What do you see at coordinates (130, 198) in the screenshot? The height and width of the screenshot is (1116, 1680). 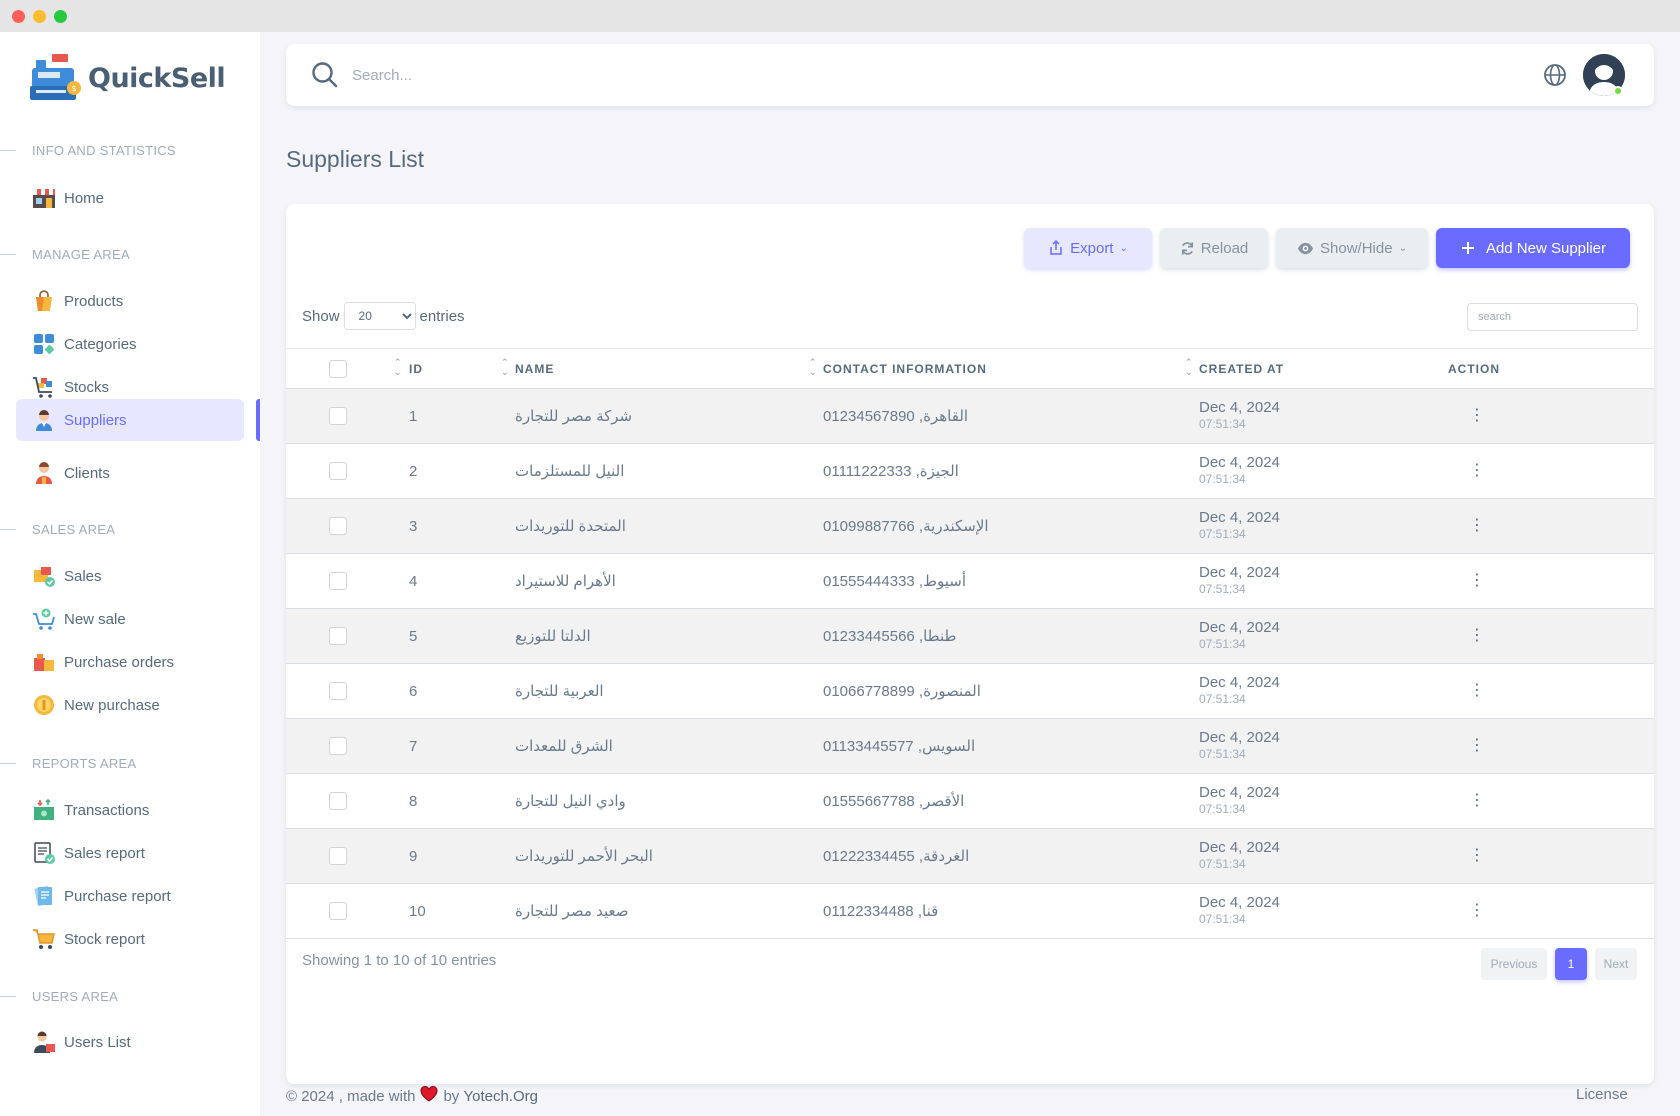 I see `sidebar-item-home: Home` at bounding box center [130, 198].